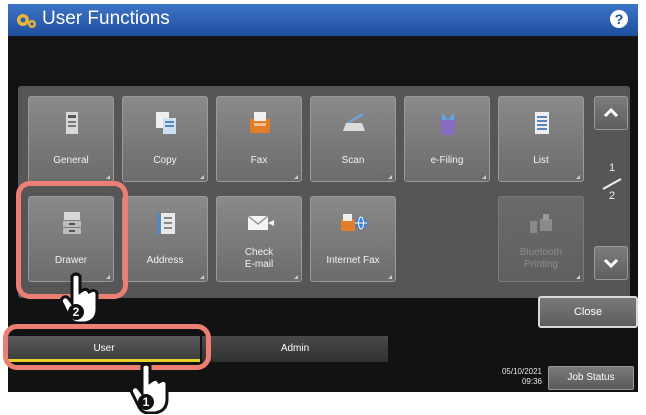  I want to click on gears-icon, so click(26, 21).